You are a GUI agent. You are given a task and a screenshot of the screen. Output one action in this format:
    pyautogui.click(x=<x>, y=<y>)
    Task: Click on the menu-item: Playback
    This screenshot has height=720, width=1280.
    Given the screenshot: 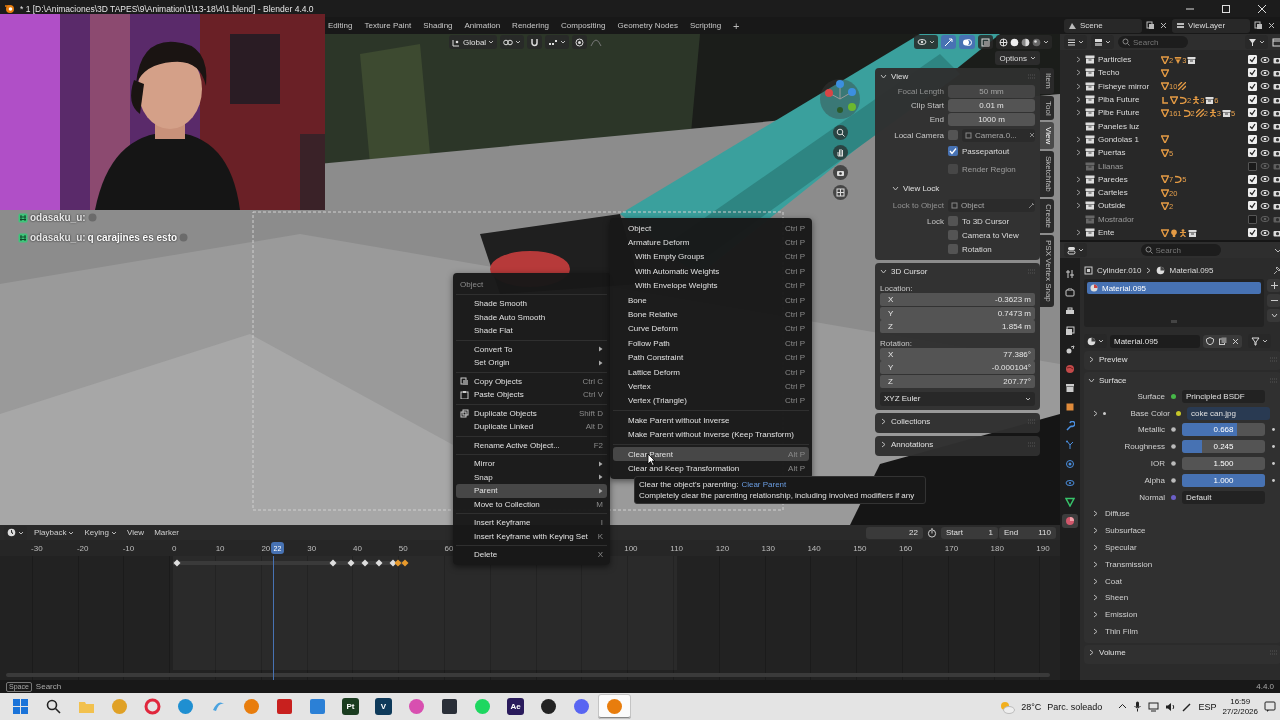 What is the action you would take?
    pyautogui.click(x=54, y=532)
    